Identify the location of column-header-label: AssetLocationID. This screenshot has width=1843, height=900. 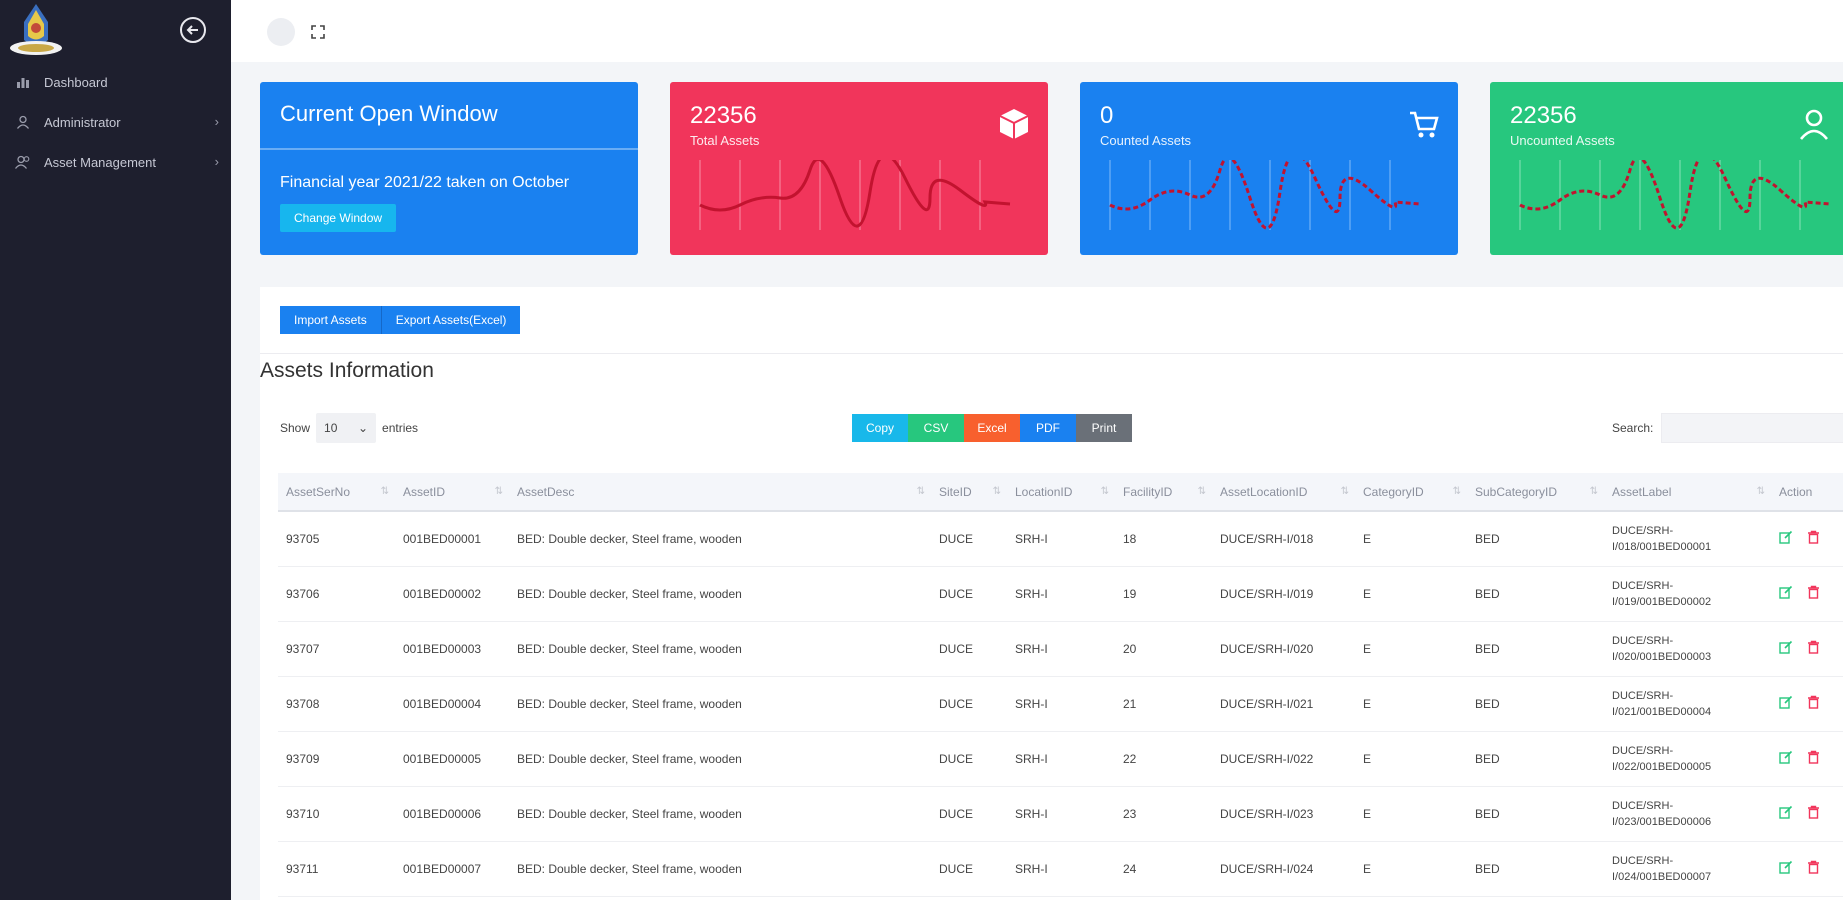
(1264, 491).